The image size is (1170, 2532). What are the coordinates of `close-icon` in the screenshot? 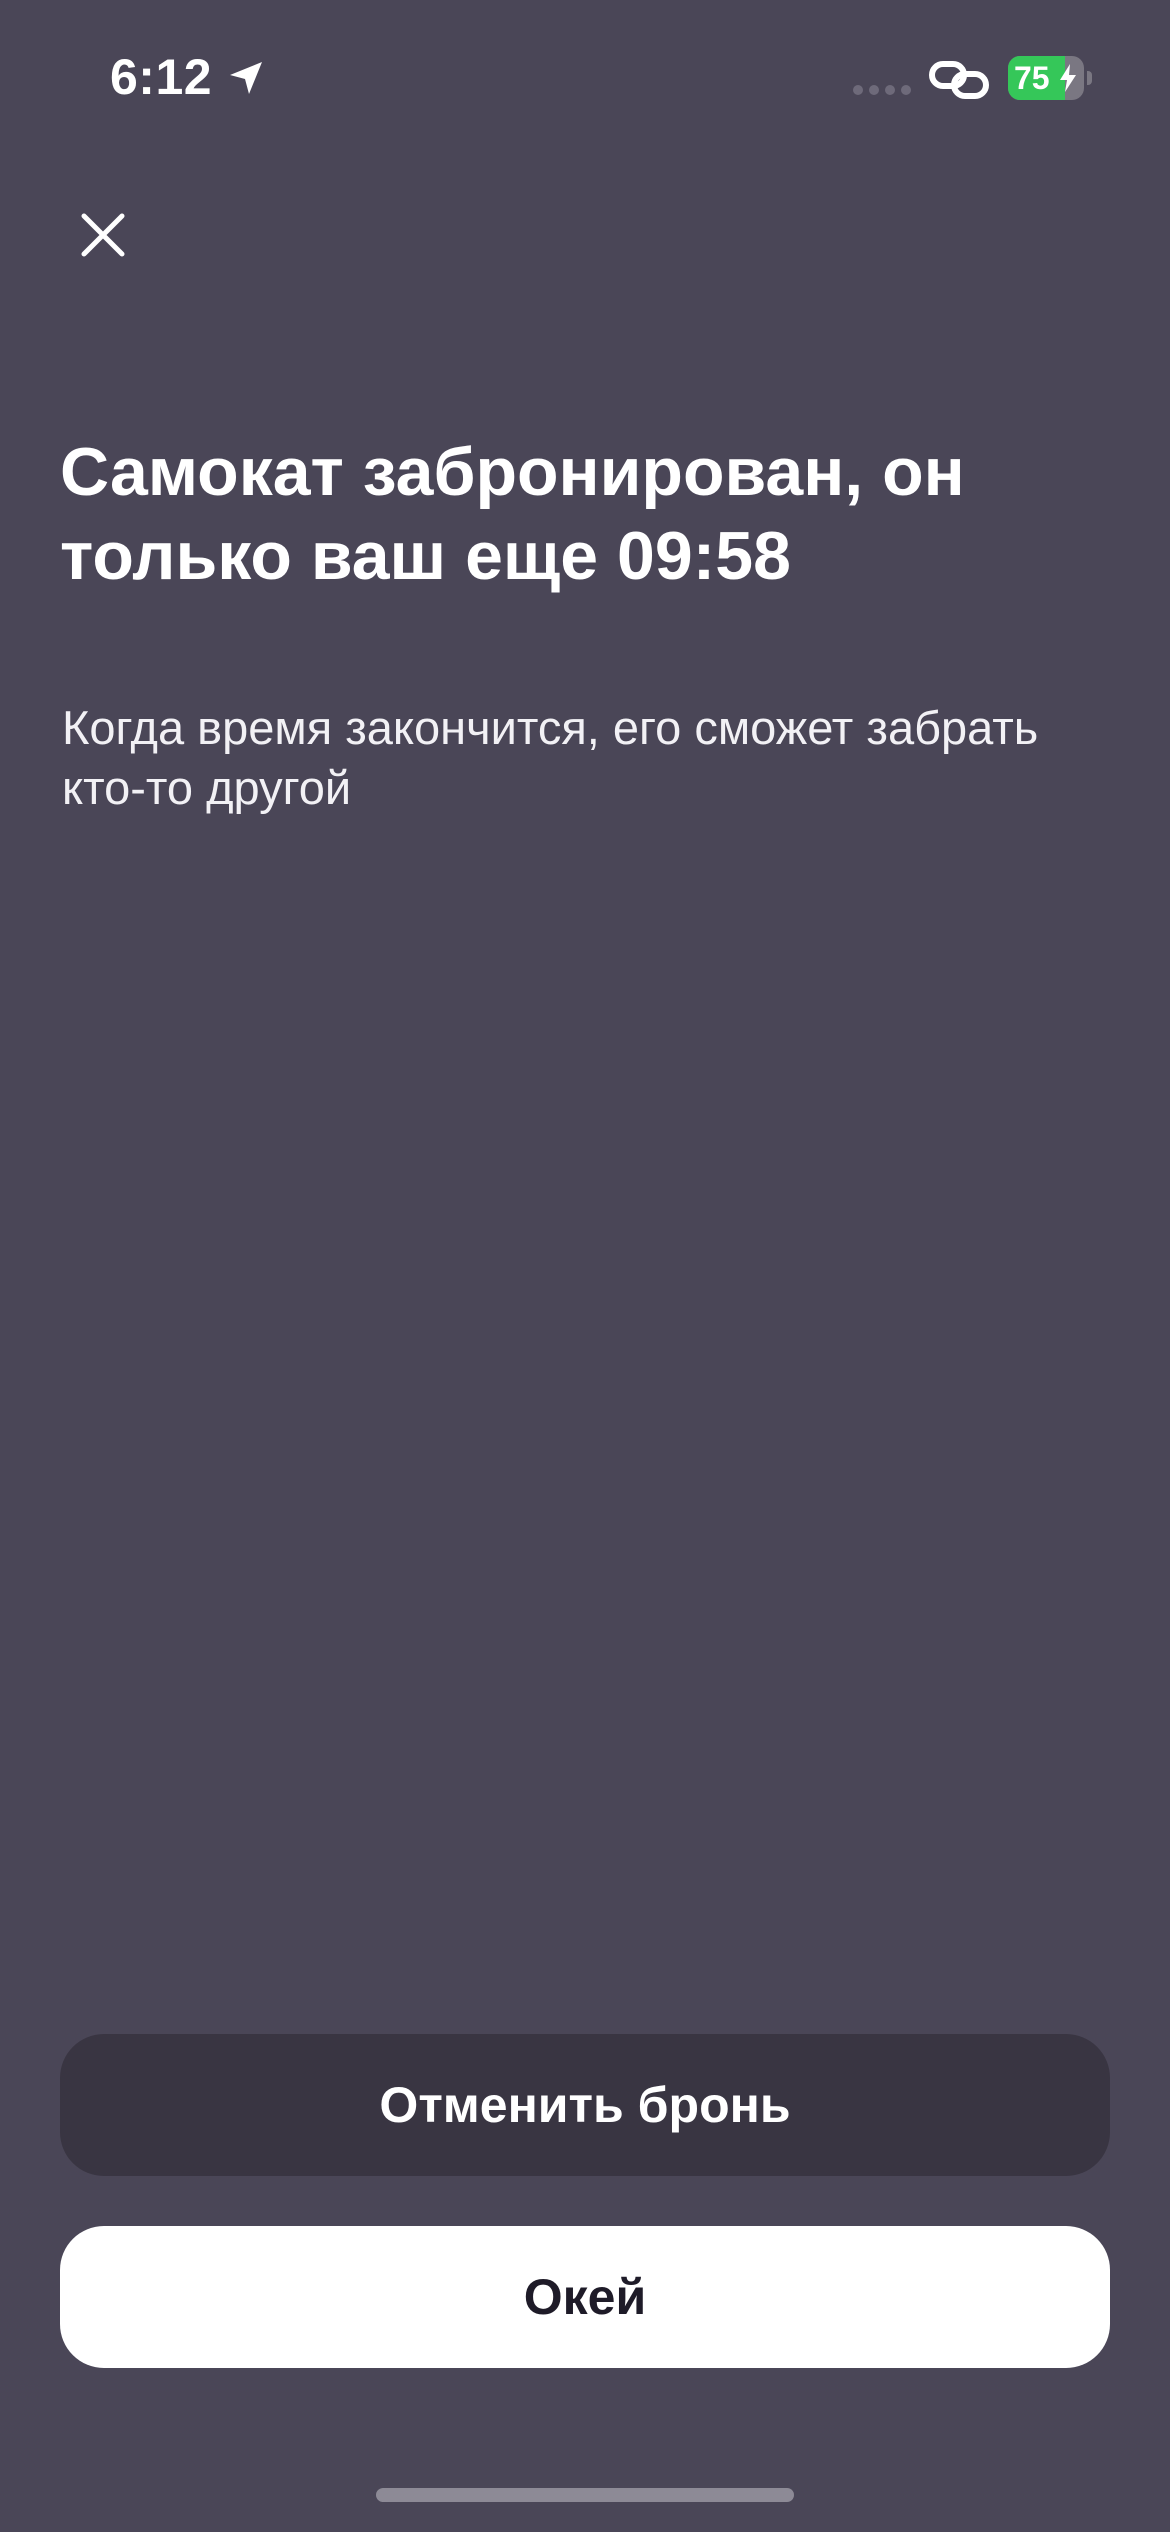 It's located at (103, 235).